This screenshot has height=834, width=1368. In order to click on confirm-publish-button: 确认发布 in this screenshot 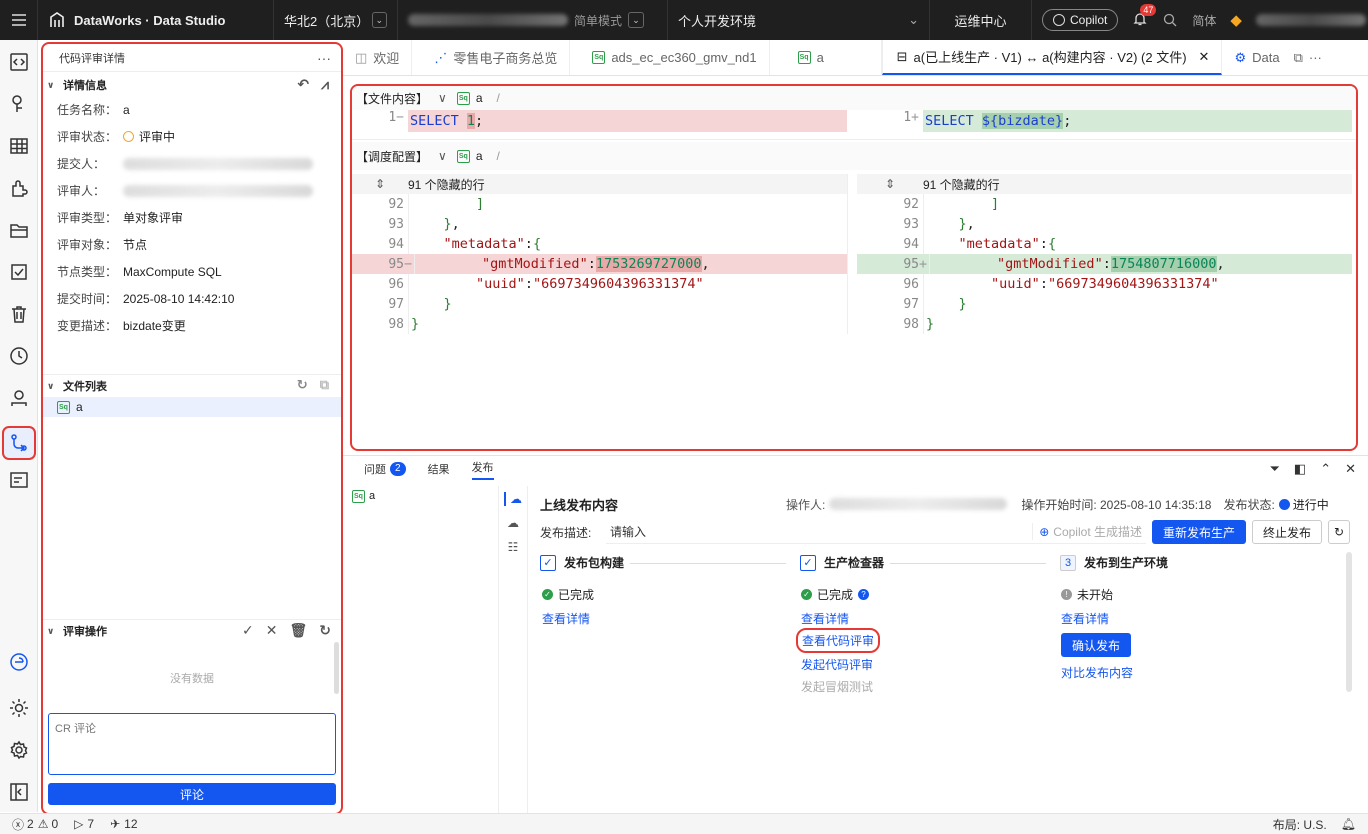, I will do `click(1096, 645)`.